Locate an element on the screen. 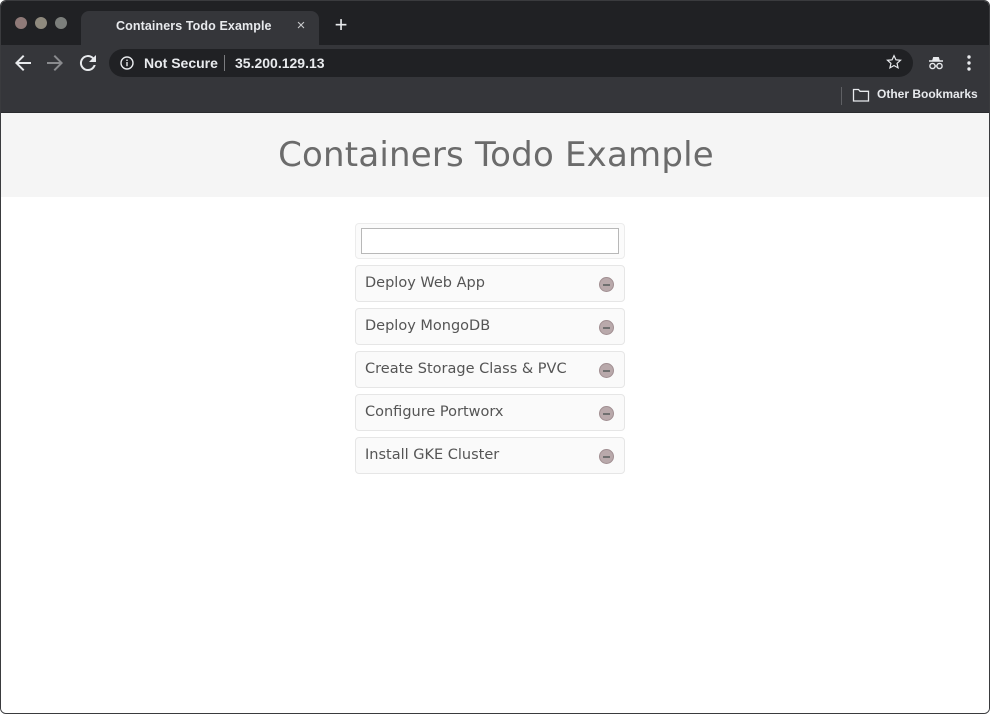  todo-label: Configure Portworx is located at coordinates (434, 412).